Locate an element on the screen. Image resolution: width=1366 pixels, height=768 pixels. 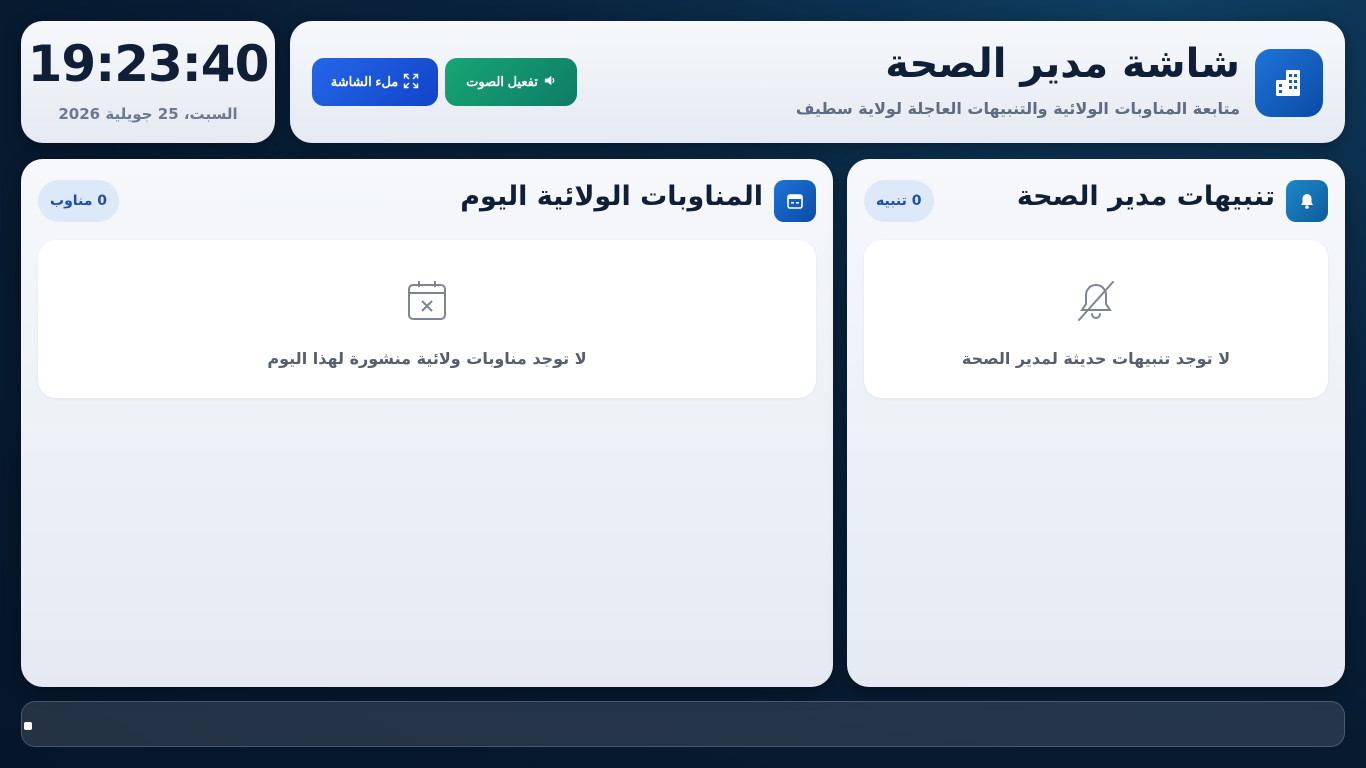
alerts-empty-text: لا توجد تنبيهات حديثة لمدير الصحة is located at coordinates (1096, 358).